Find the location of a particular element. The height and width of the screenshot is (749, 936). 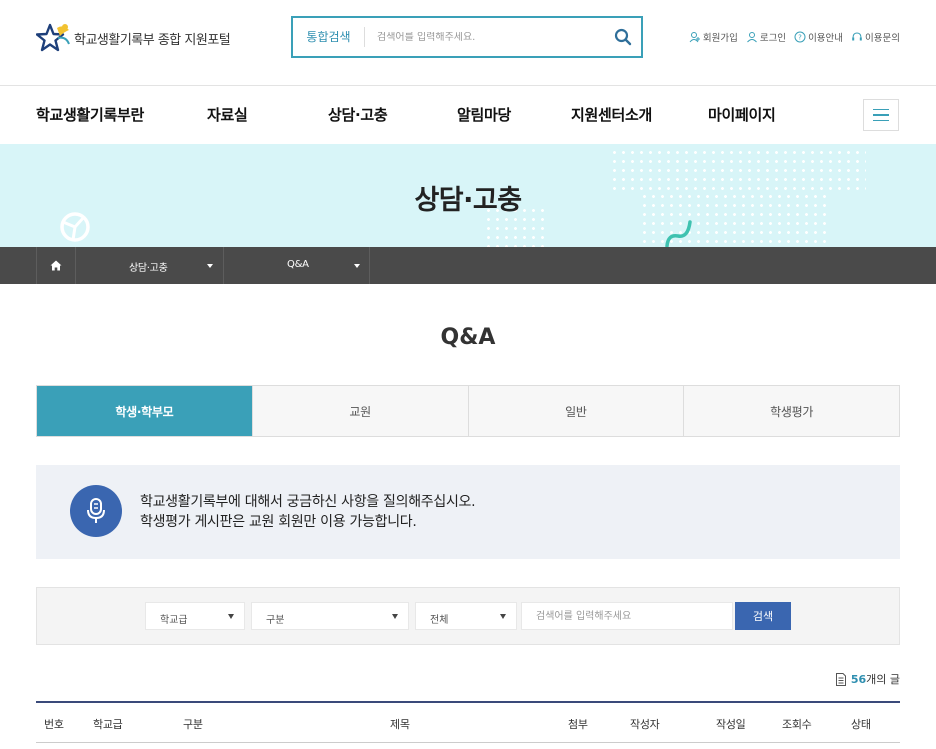

tab-general: 일반 is located at coordinates (575, 411).